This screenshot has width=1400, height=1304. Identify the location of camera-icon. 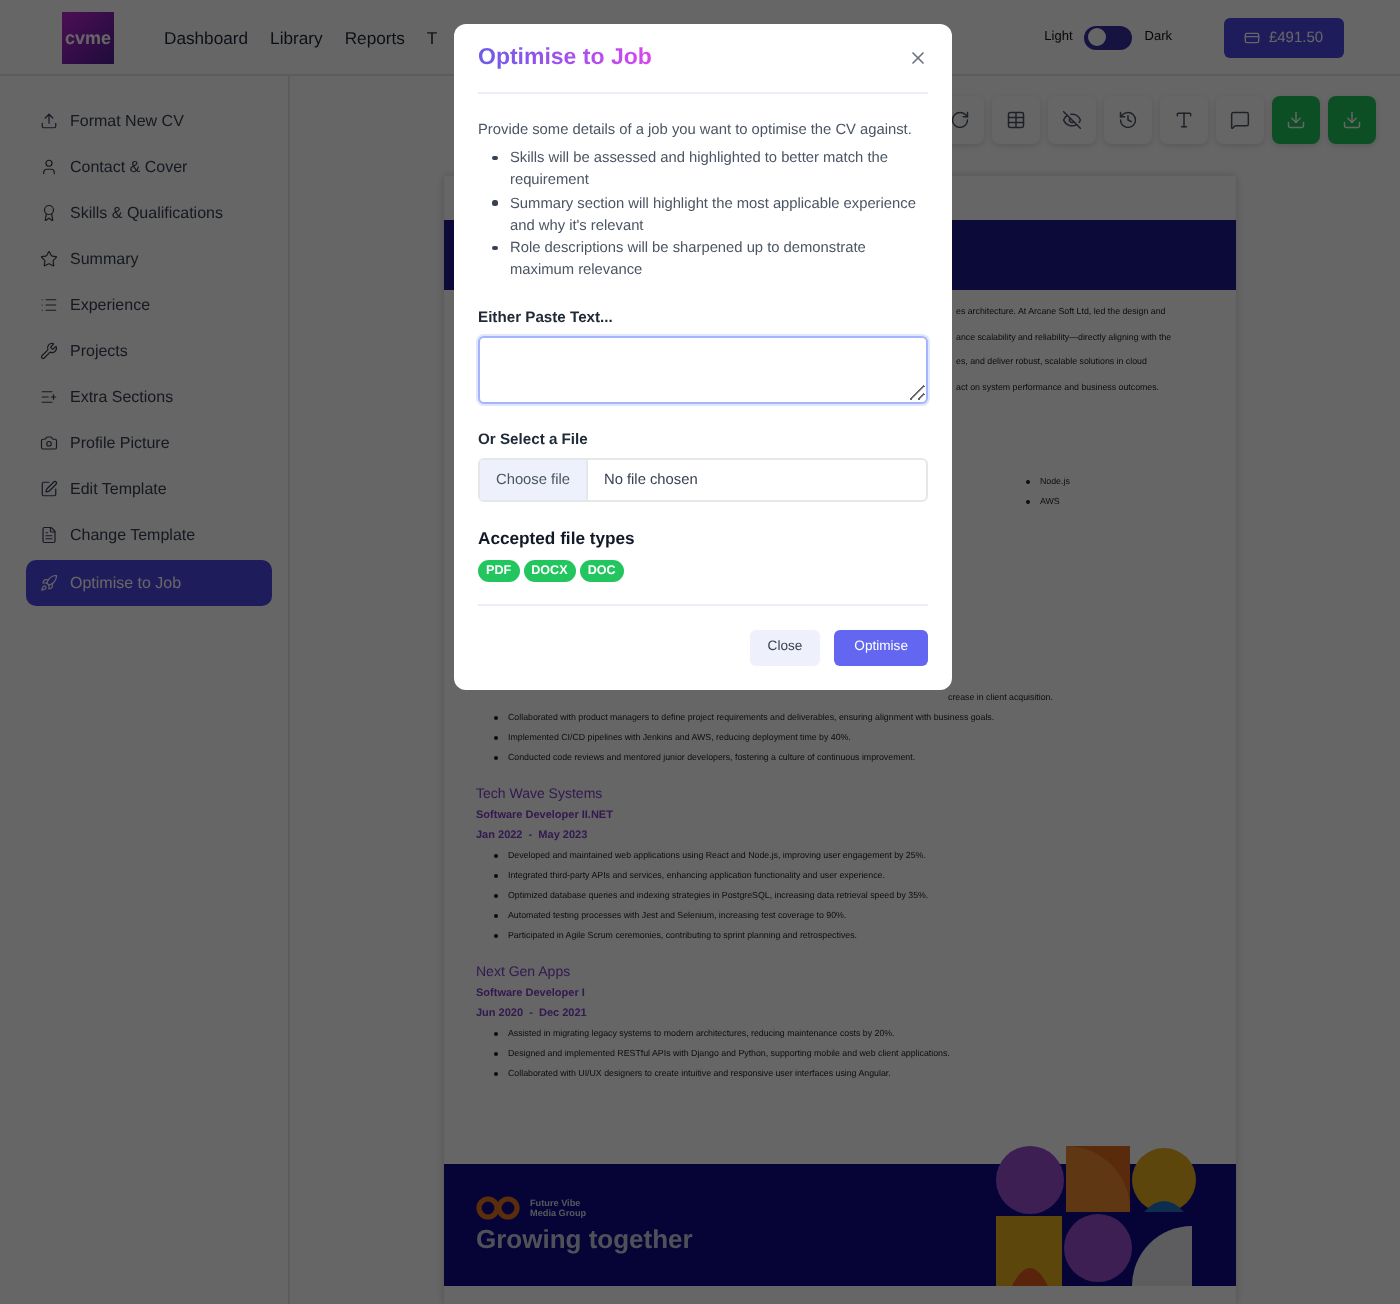
(49, 443).